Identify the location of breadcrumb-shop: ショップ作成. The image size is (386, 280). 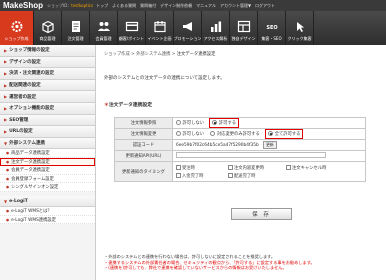
(117, 54).